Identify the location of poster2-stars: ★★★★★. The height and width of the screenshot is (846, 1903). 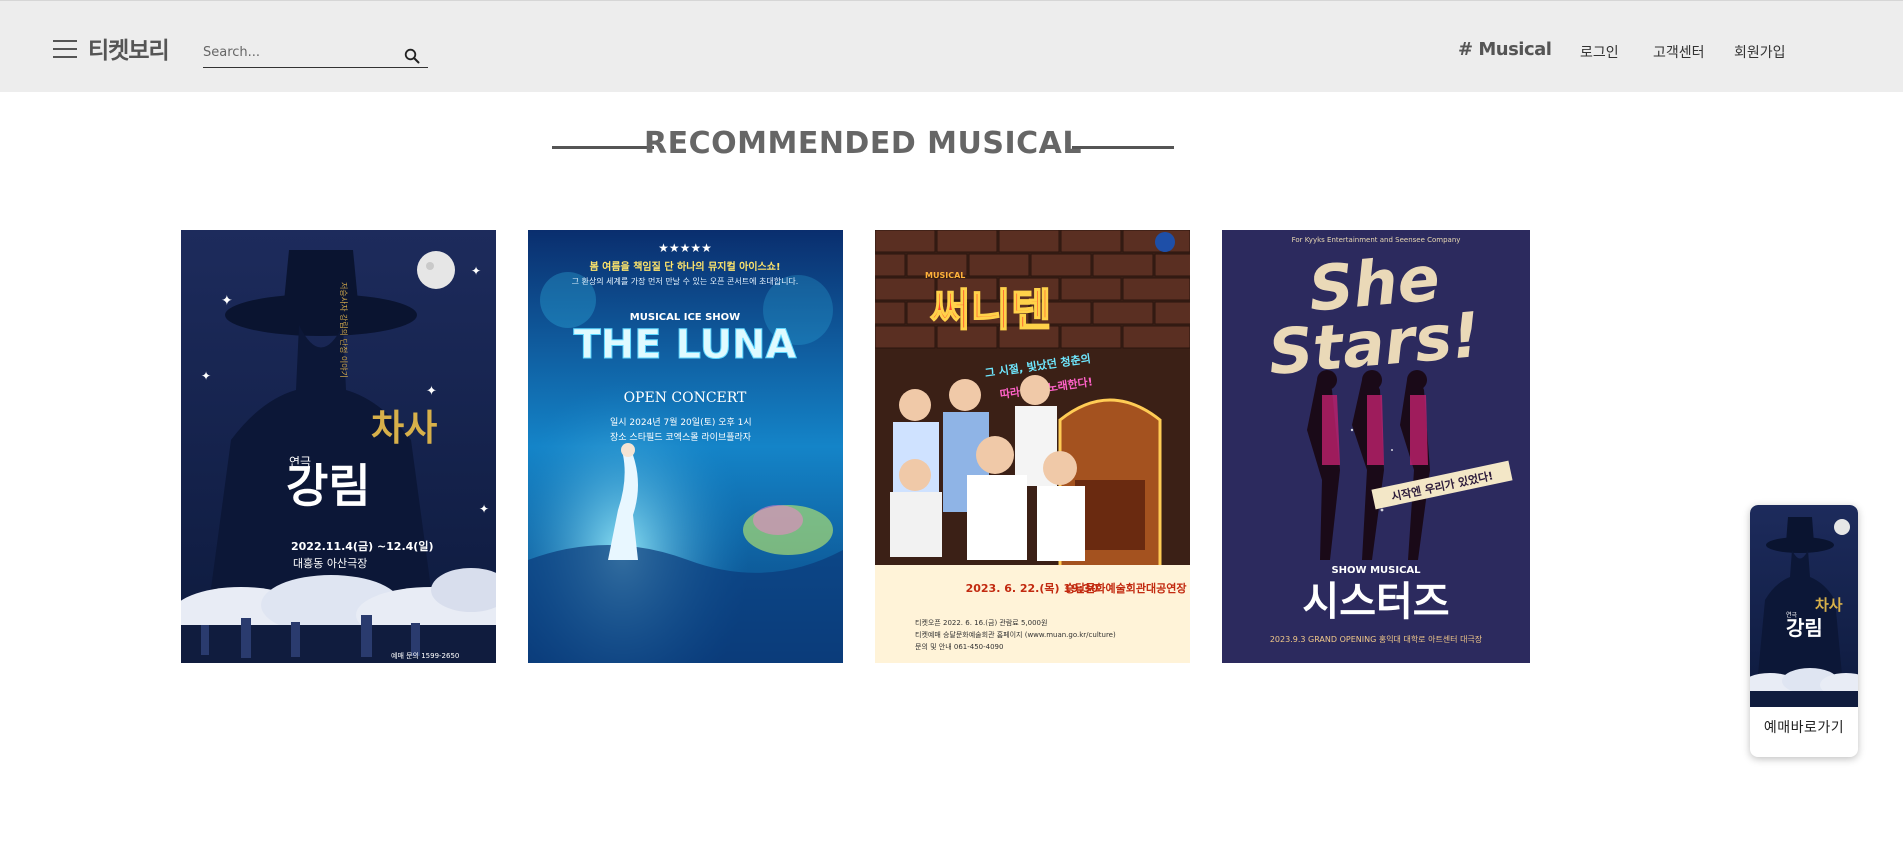
(685, 248).